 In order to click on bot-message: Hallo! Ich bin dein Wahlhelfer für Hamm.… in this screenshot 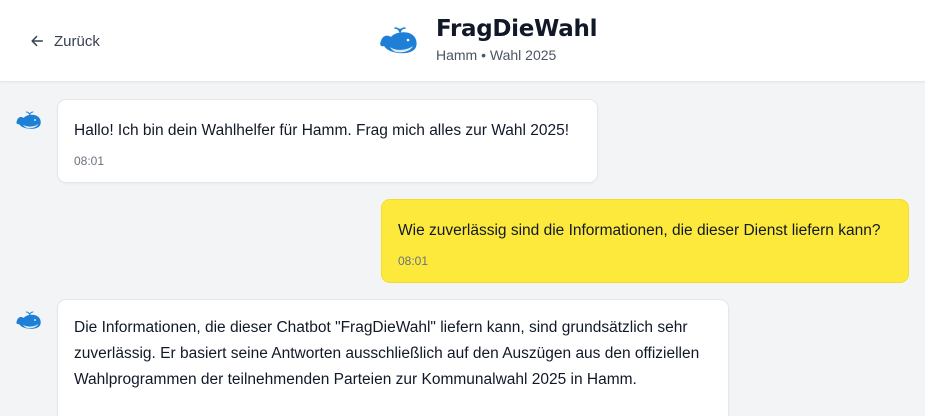, I will do `click(327, 141)`.